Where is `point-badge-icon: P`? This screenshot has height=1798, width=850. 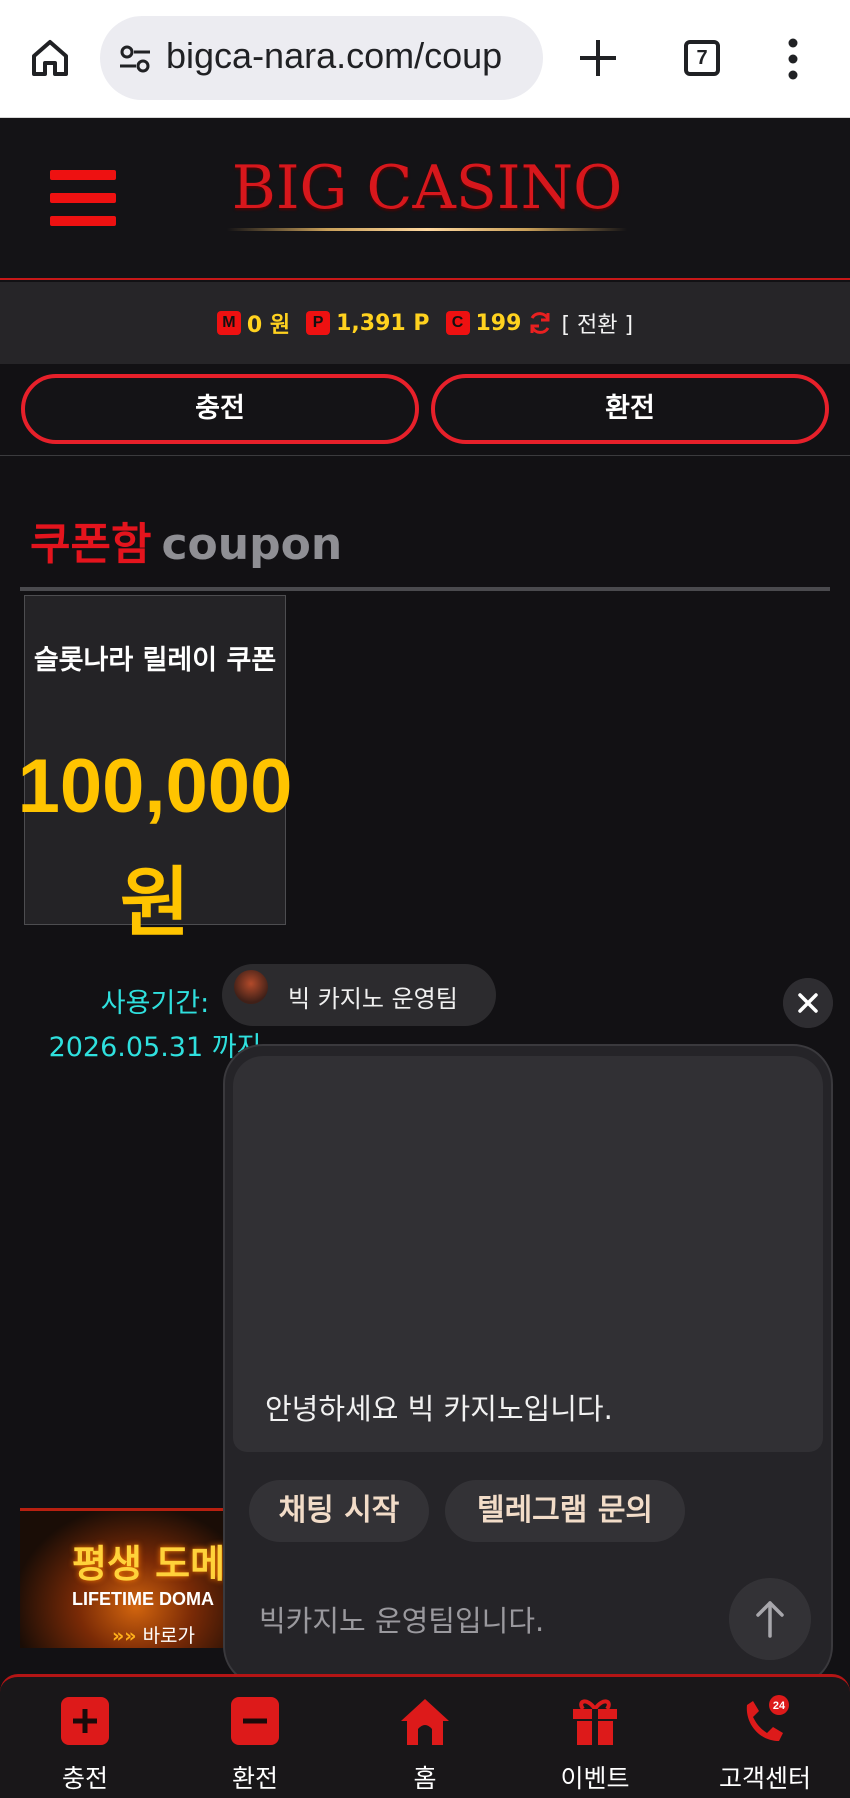
point-badge-icon: P is located at coordinates (318, 323).